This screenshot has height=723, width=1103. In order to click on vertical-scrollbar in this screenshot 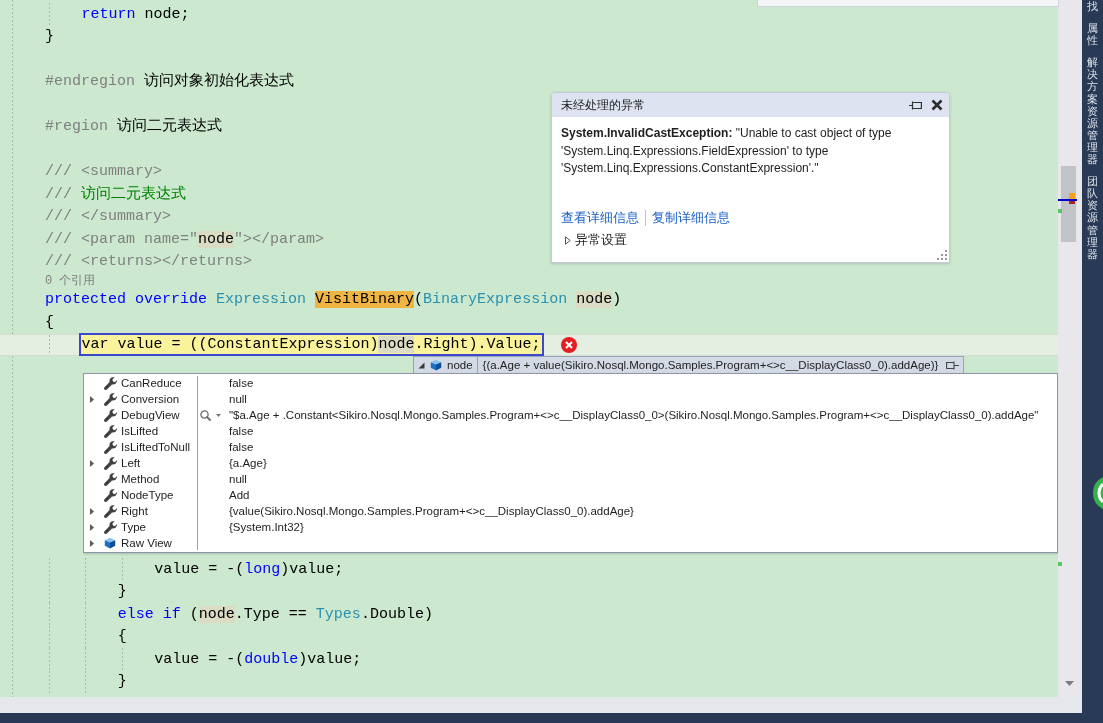, I will do `click(1070, 348)`.